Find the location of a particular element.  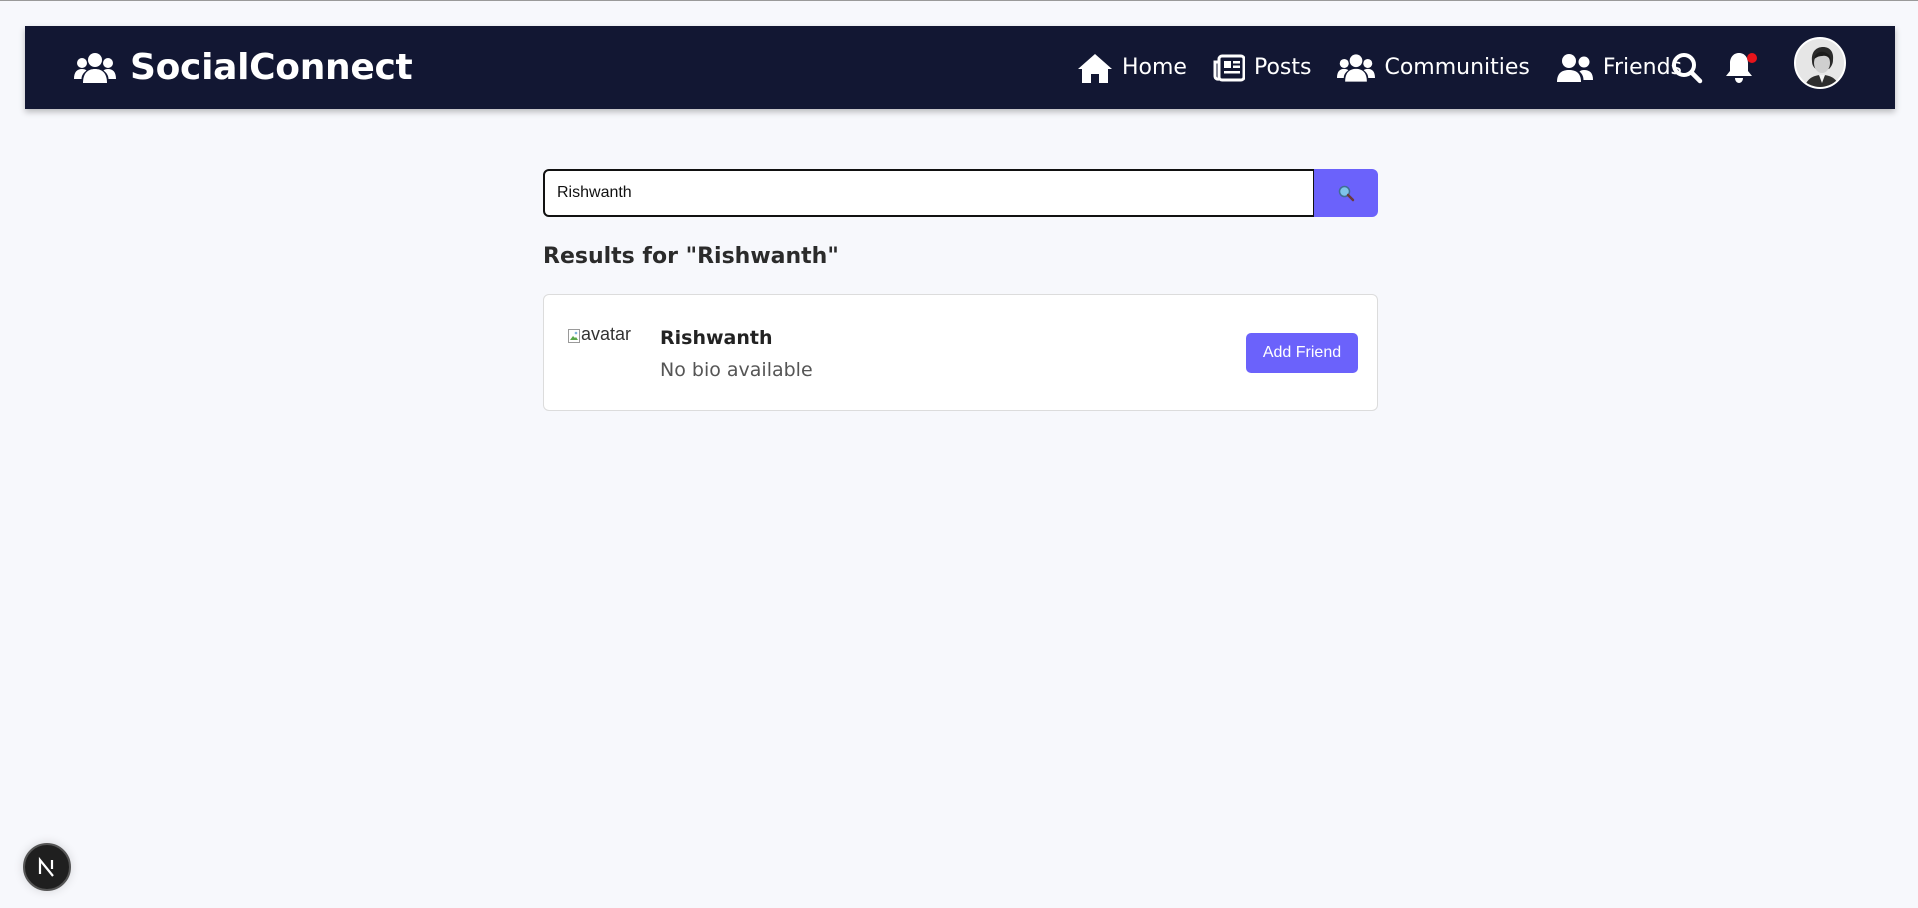

window-top-border is located at coordinates (959, 0).